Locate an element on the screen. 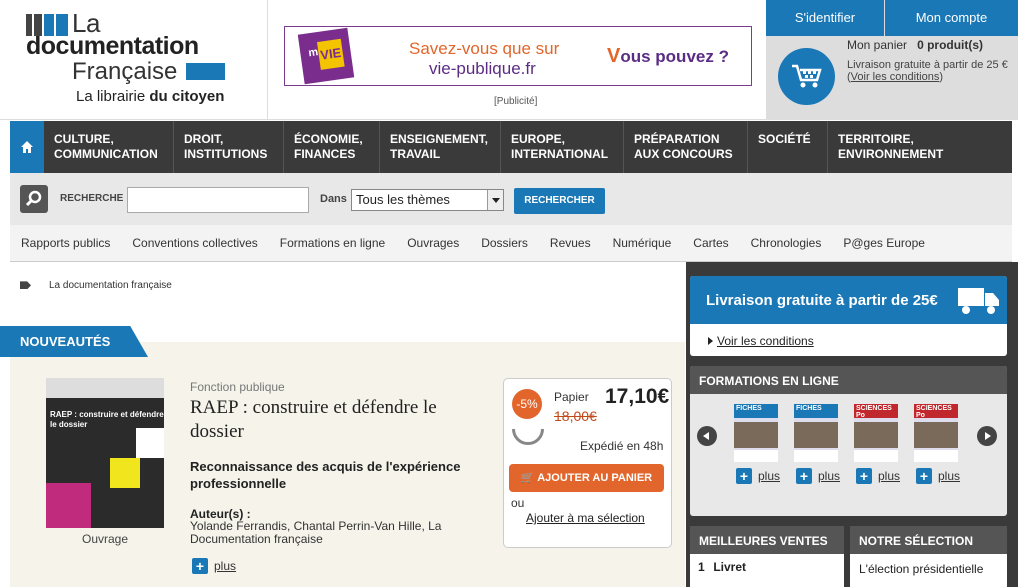 This screenshot has width=1018, height=587. theme-select: Tous les thèmes is located at coordinates (427, 200).